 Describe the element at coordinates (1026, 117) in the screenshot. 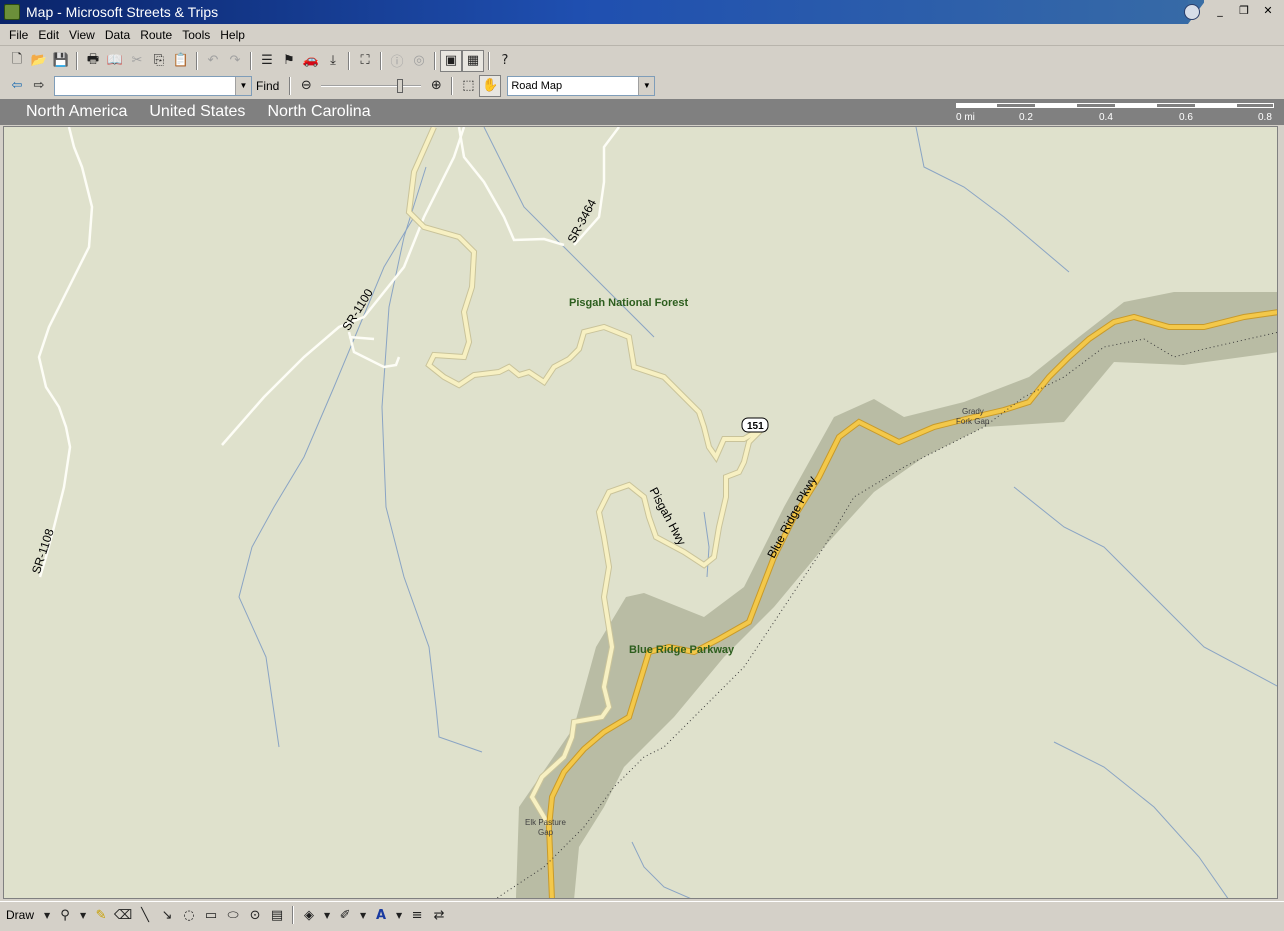

I see `scale-label: 0.2` at that location.